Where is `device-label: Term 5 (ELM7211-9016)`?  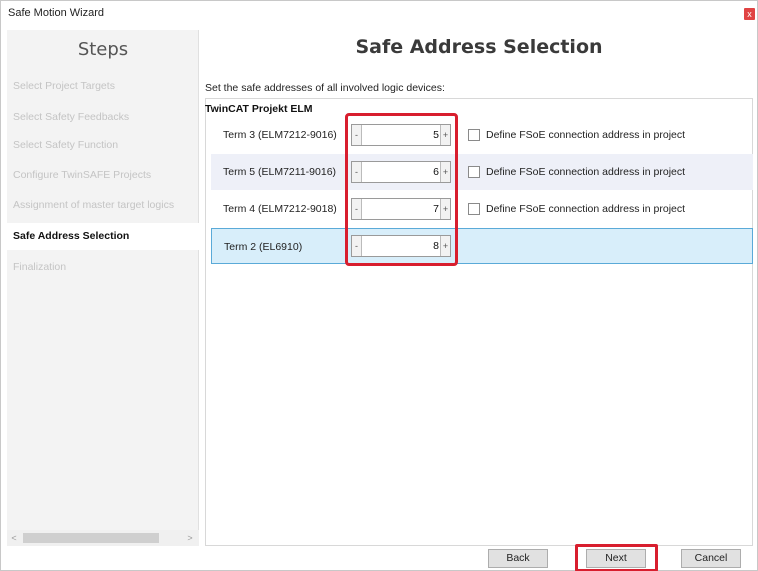
device-label: Term 5 (ELM7211-9016) is located at coordinates (280, 172).